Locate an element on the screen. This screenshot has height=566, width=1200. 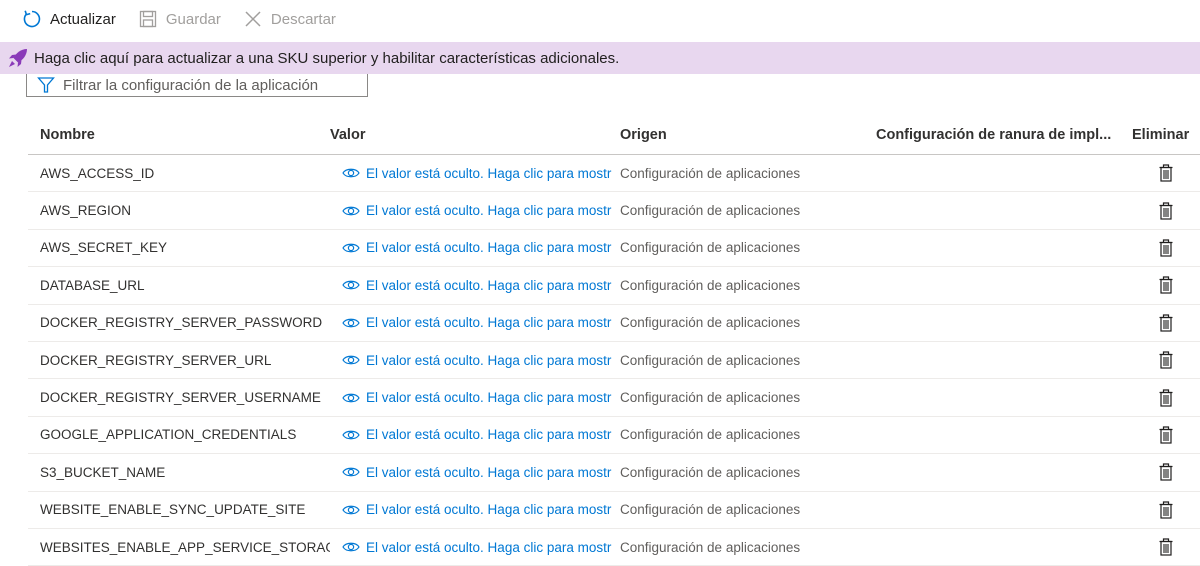
close-icon is located at coordinates (253, 19).